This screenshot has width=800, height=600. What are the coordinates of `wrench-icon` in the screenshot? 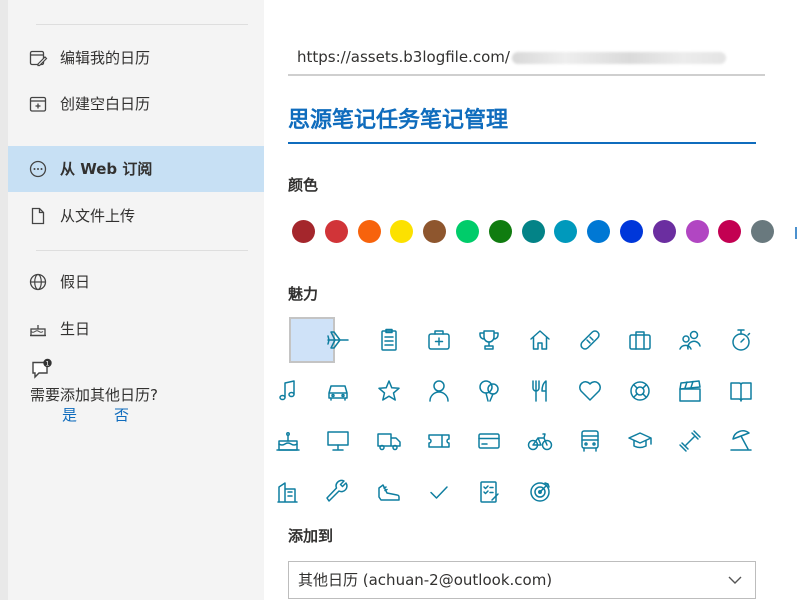 It's located at (337, 490).